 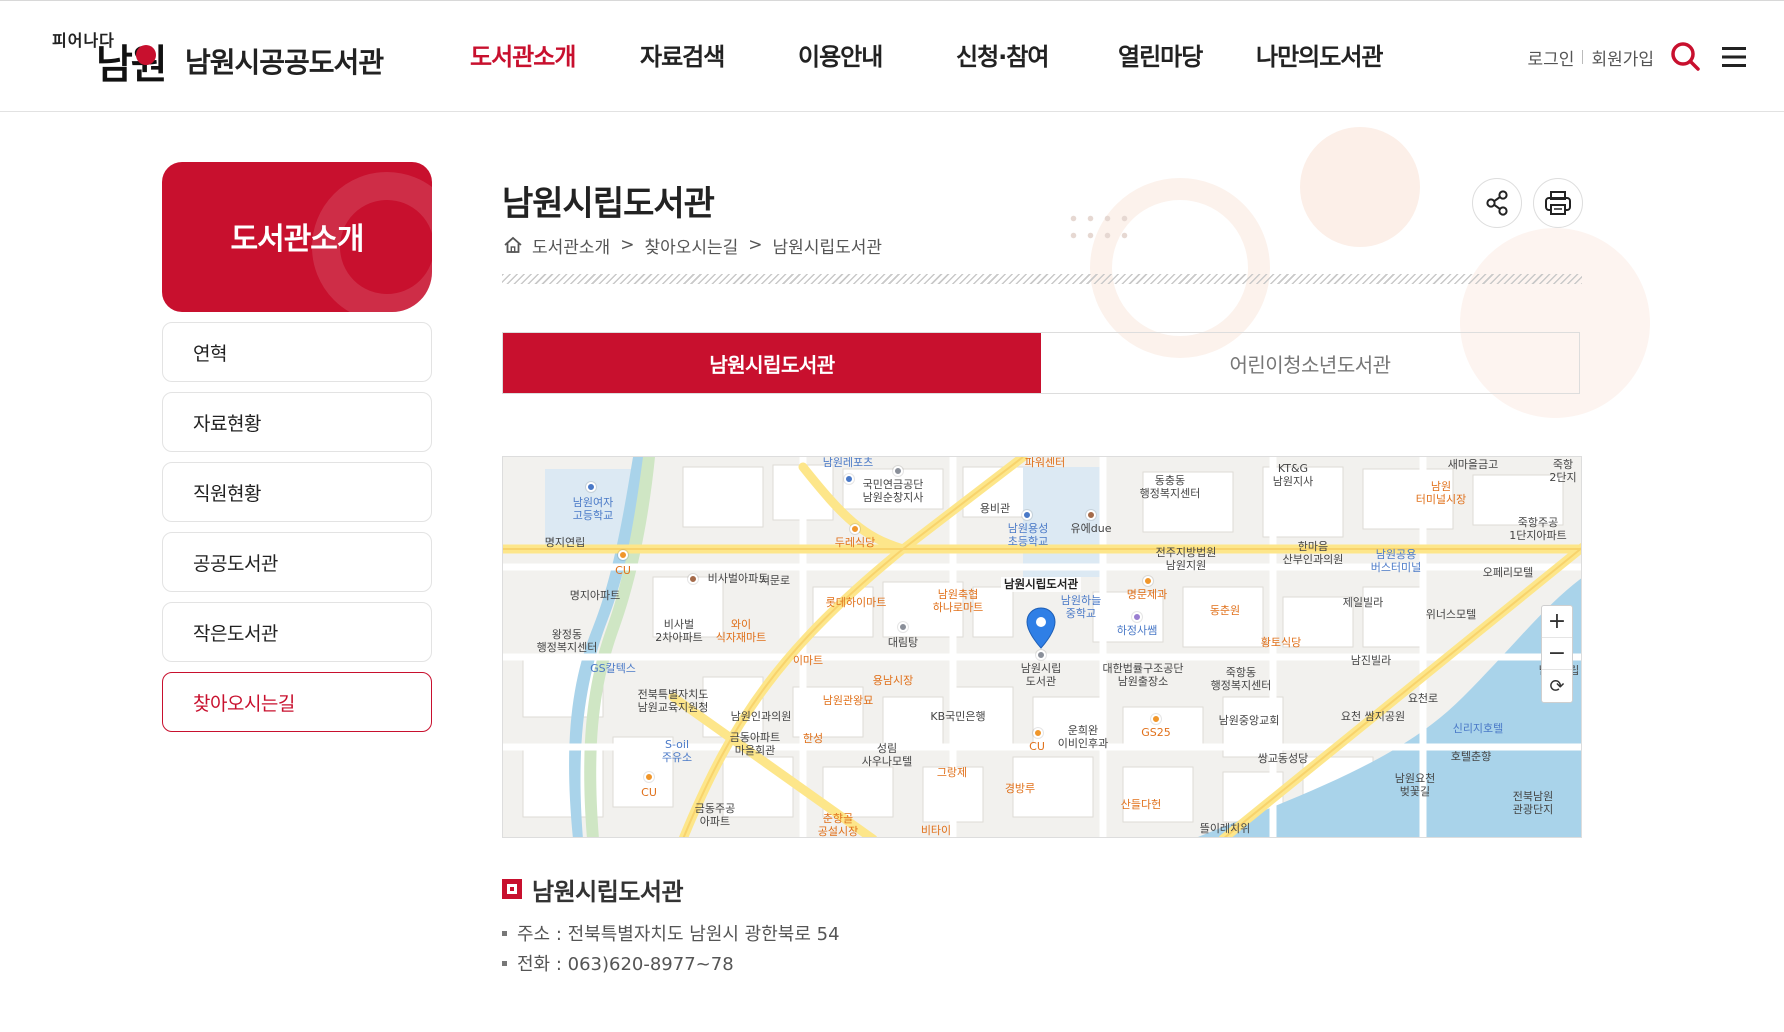 What do you see at coordinates (679, 631) in the screenshot?
I see `map-label: 비사벌 2차아파트` at bounding box center [679, 631].